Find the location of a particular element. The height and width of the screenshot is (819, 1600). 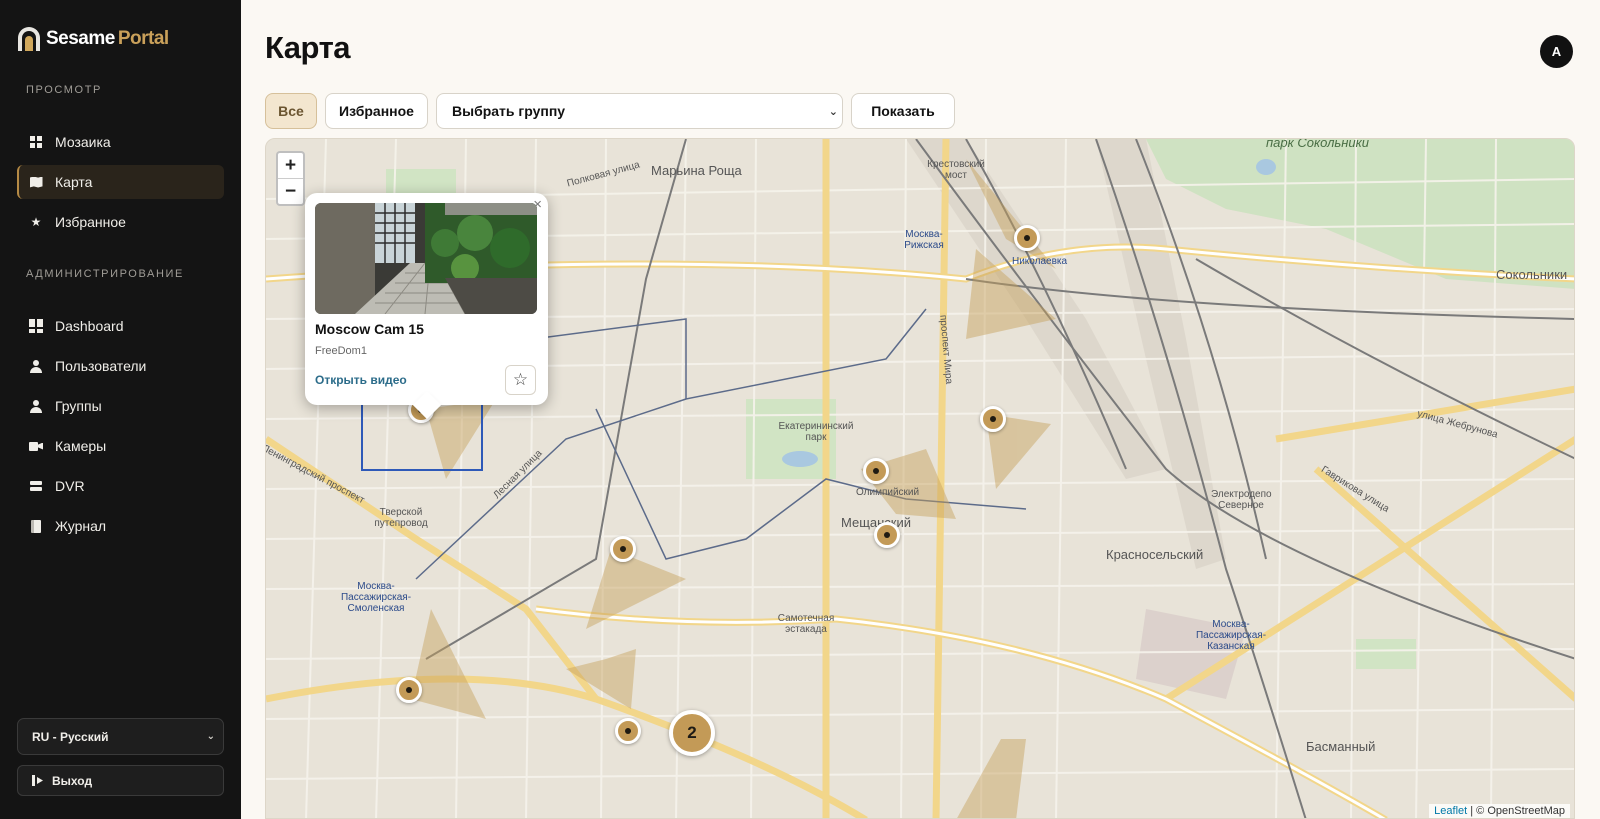

map-label: Басманный is located at coordinates (1341, 746).